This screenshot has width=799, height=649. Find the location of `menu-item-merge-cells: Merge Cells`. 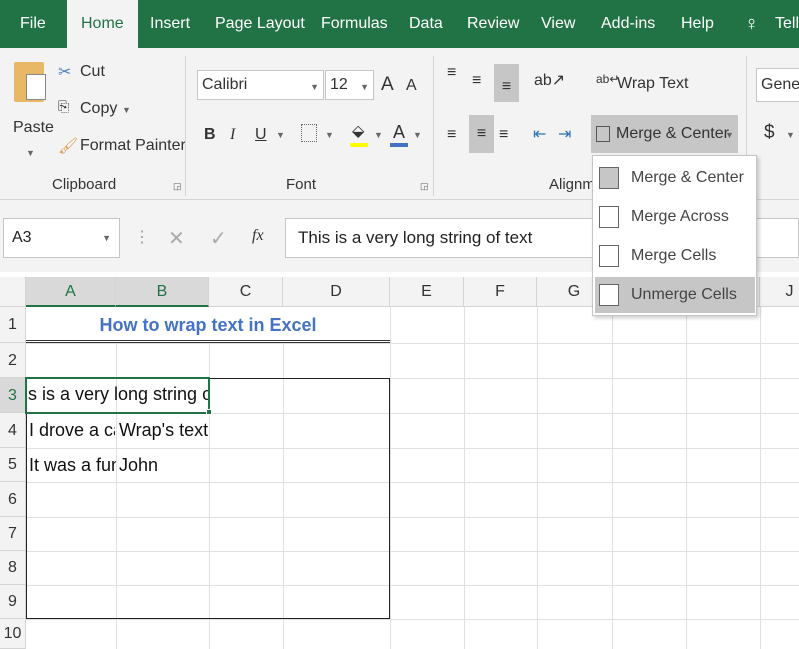

menu-item-merge-cells: Merge Cells is located at coordinates (675, 256).